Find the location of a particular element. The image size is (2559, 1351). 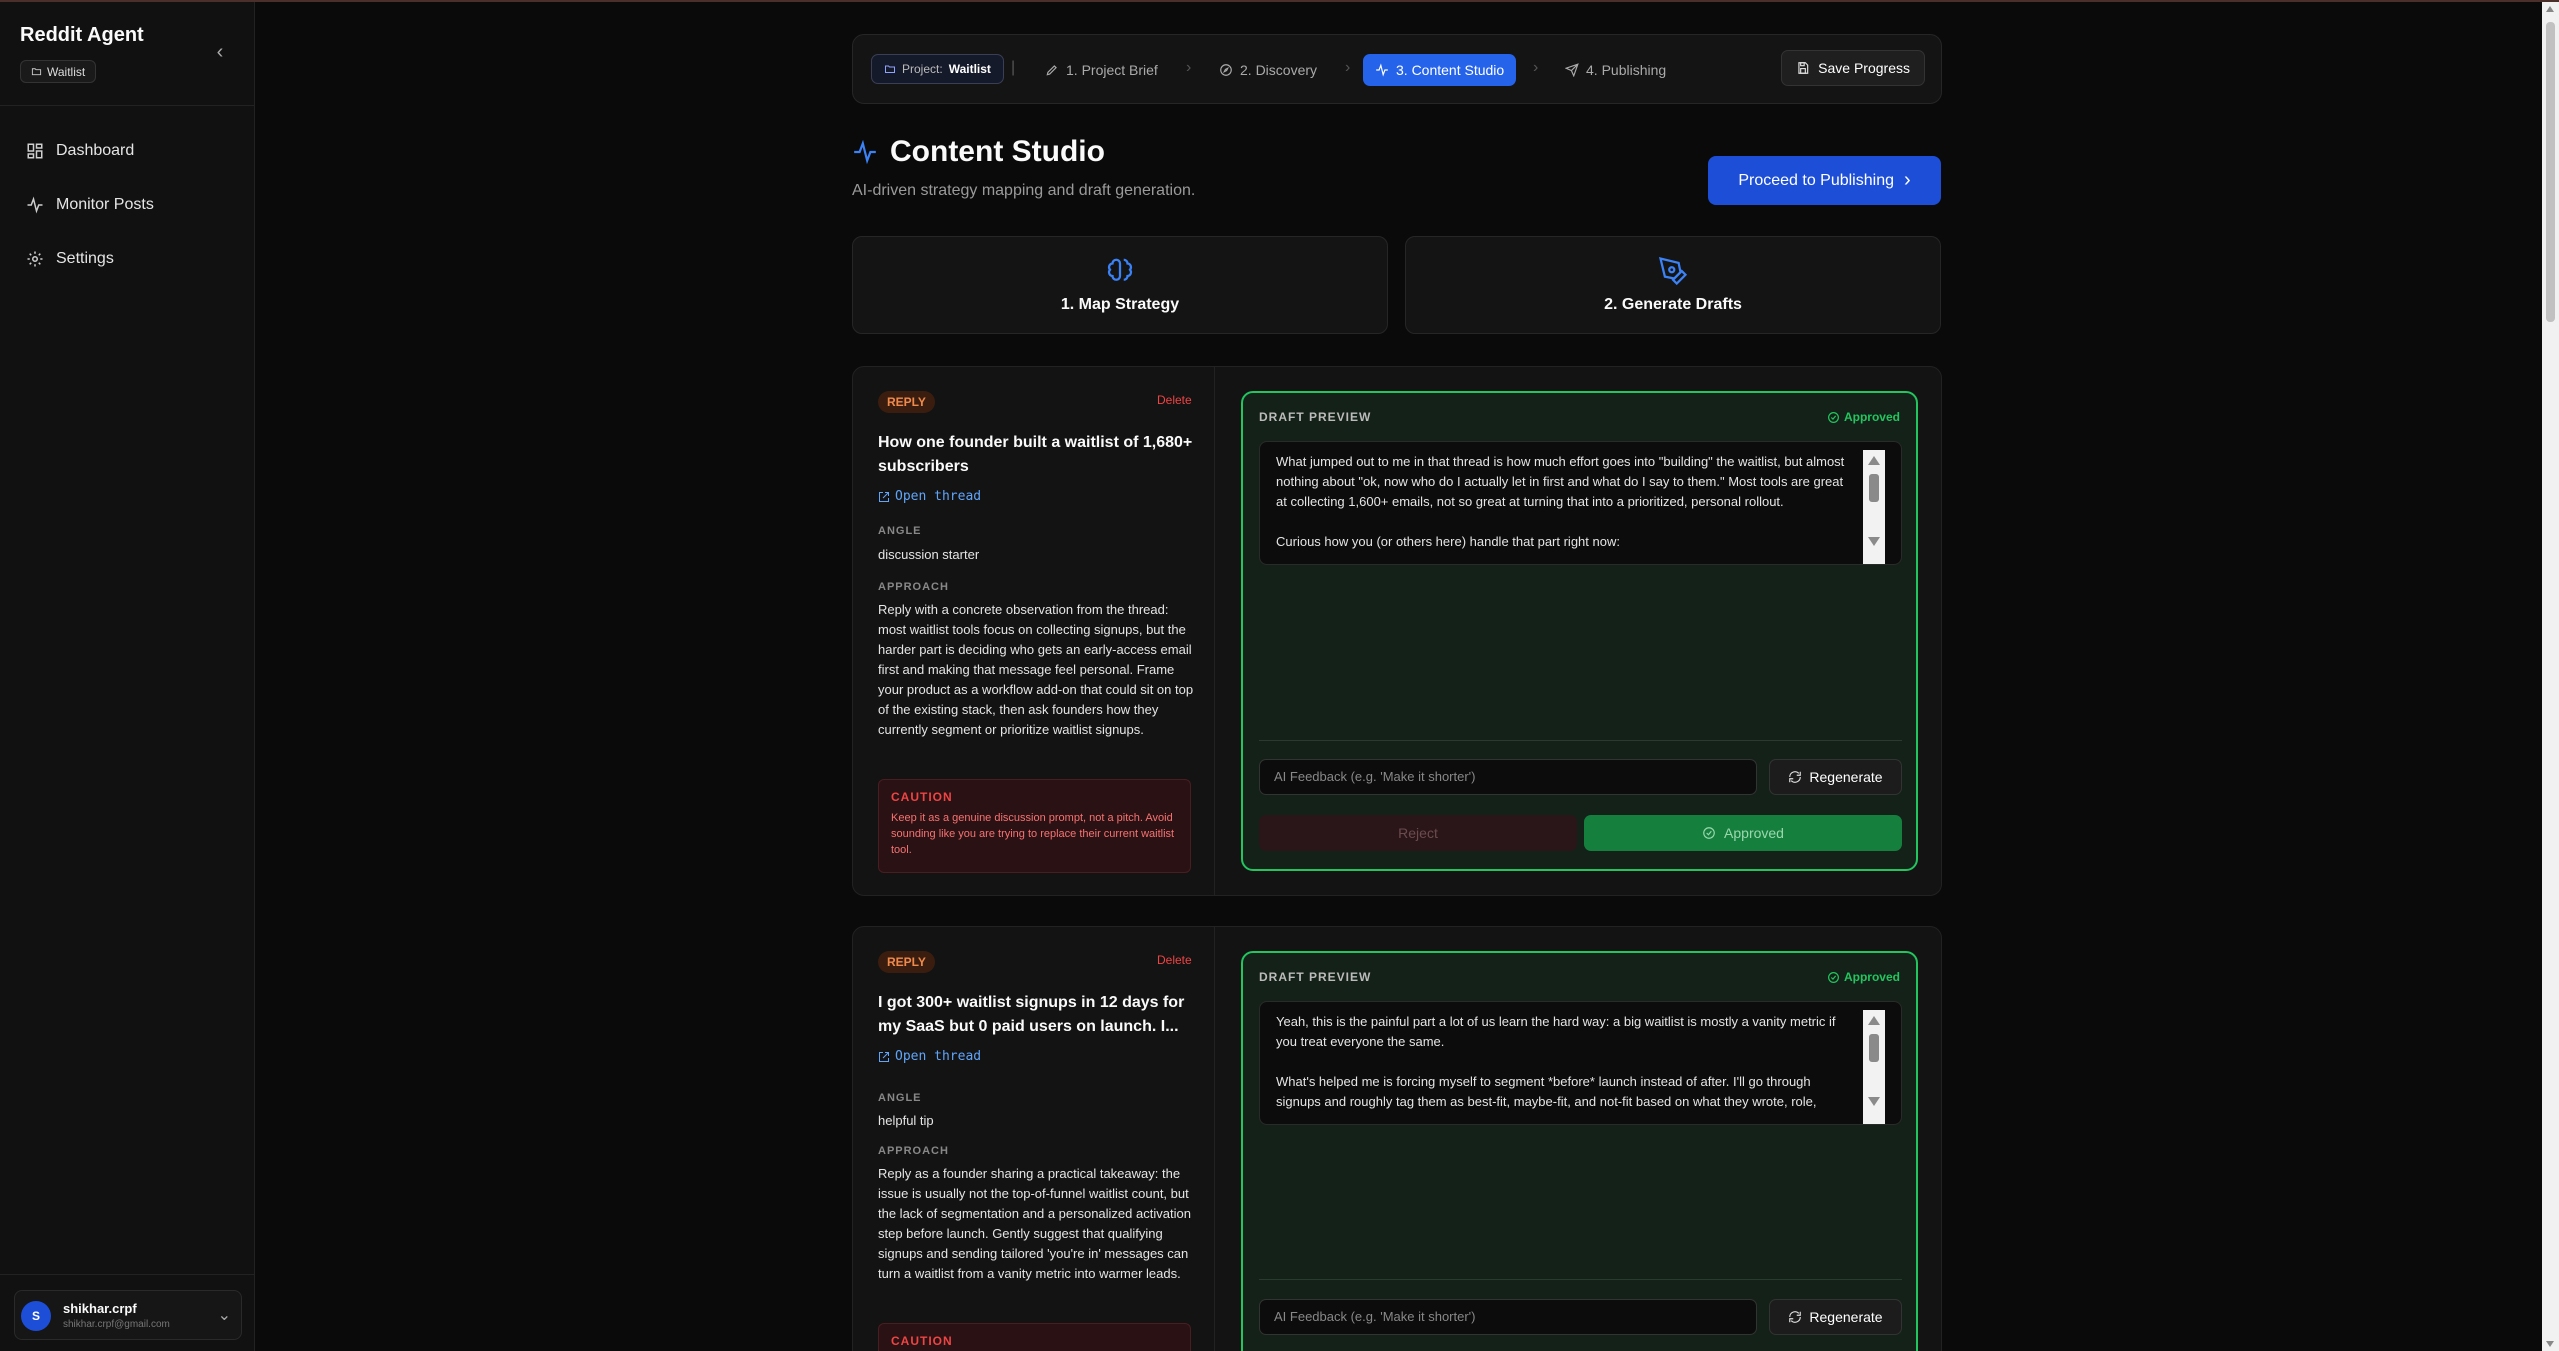

proceed-to-publishing-button: Proceed to Publishing › is located at coordinates (1824, 180).